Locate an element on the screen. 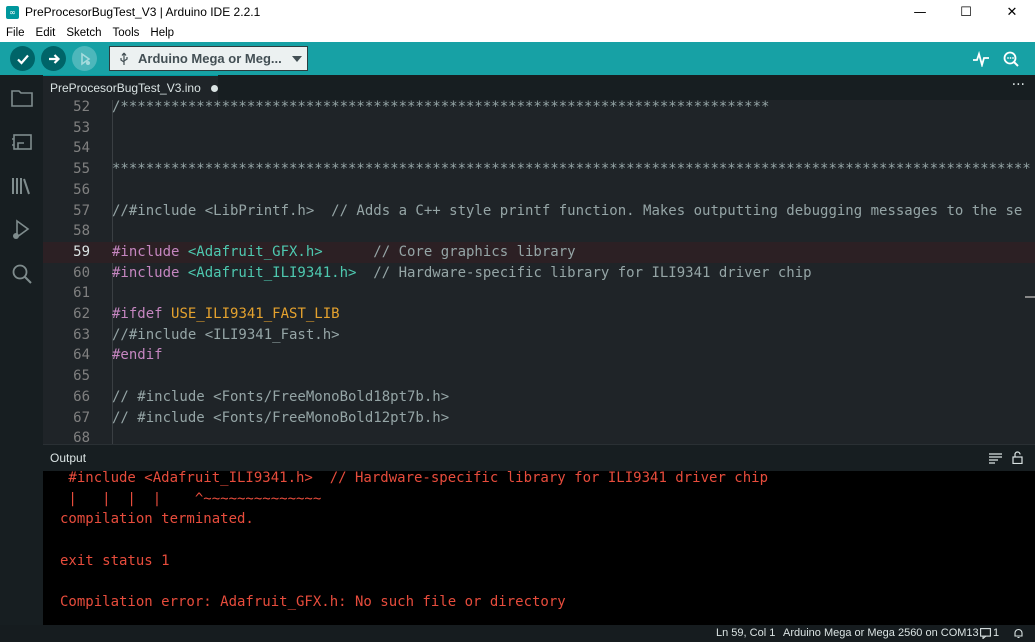 Image resolution: width=1035 pixels, height=642 pixels. plotter-icon is located at coordinates (981, 59).